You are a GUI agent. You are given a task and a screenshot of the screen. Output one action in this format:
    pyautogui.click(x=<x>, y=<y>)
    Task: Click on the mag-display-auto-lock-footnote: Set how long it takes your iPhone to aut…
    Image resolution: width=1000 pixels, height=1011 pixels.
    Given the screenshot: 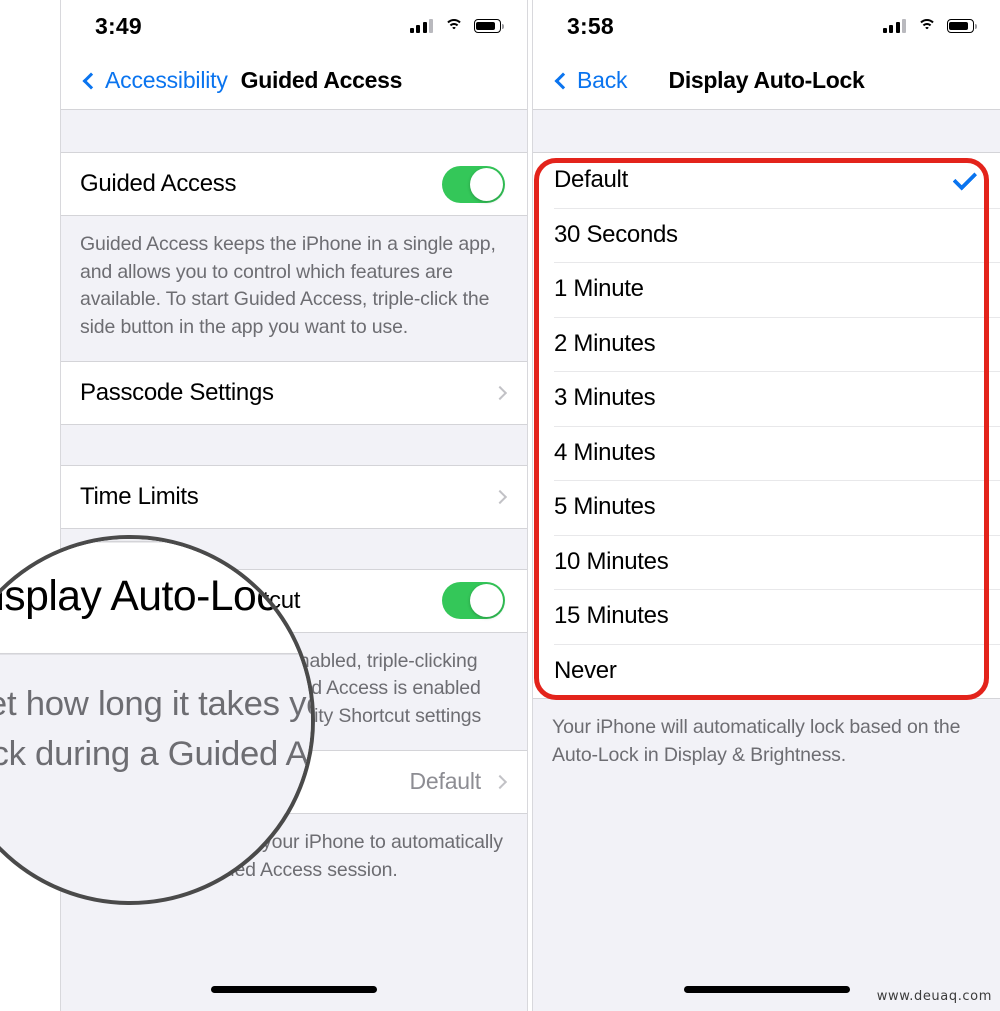 What is the action you would take?
    pyautogui.click(x=155, y=734)
    